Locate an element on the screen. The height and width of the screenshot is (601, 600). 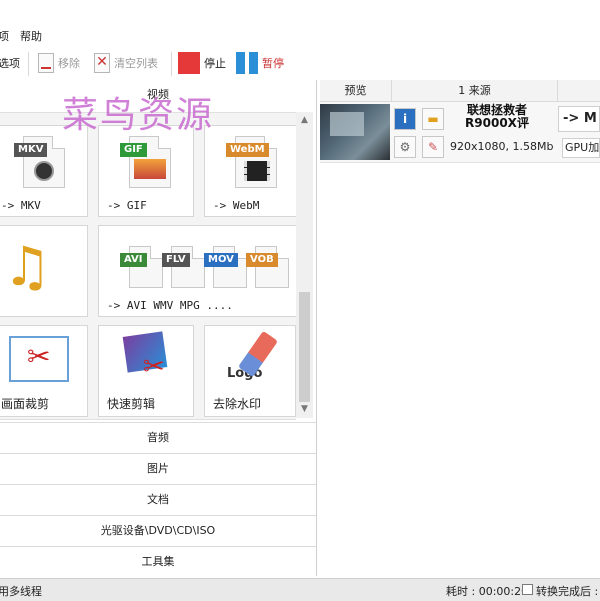
watermark-overlay: 菜鸟资源 is located at coordinates (138, 115).